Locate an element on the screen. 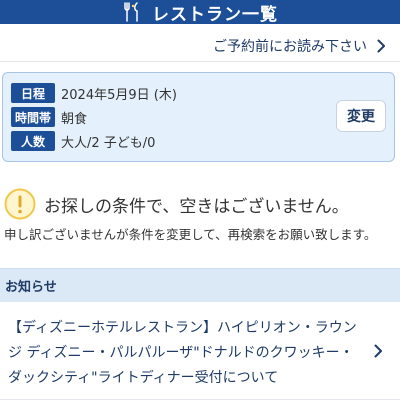  page-title: レストラン一覧 is located at coordinates (215, 14).